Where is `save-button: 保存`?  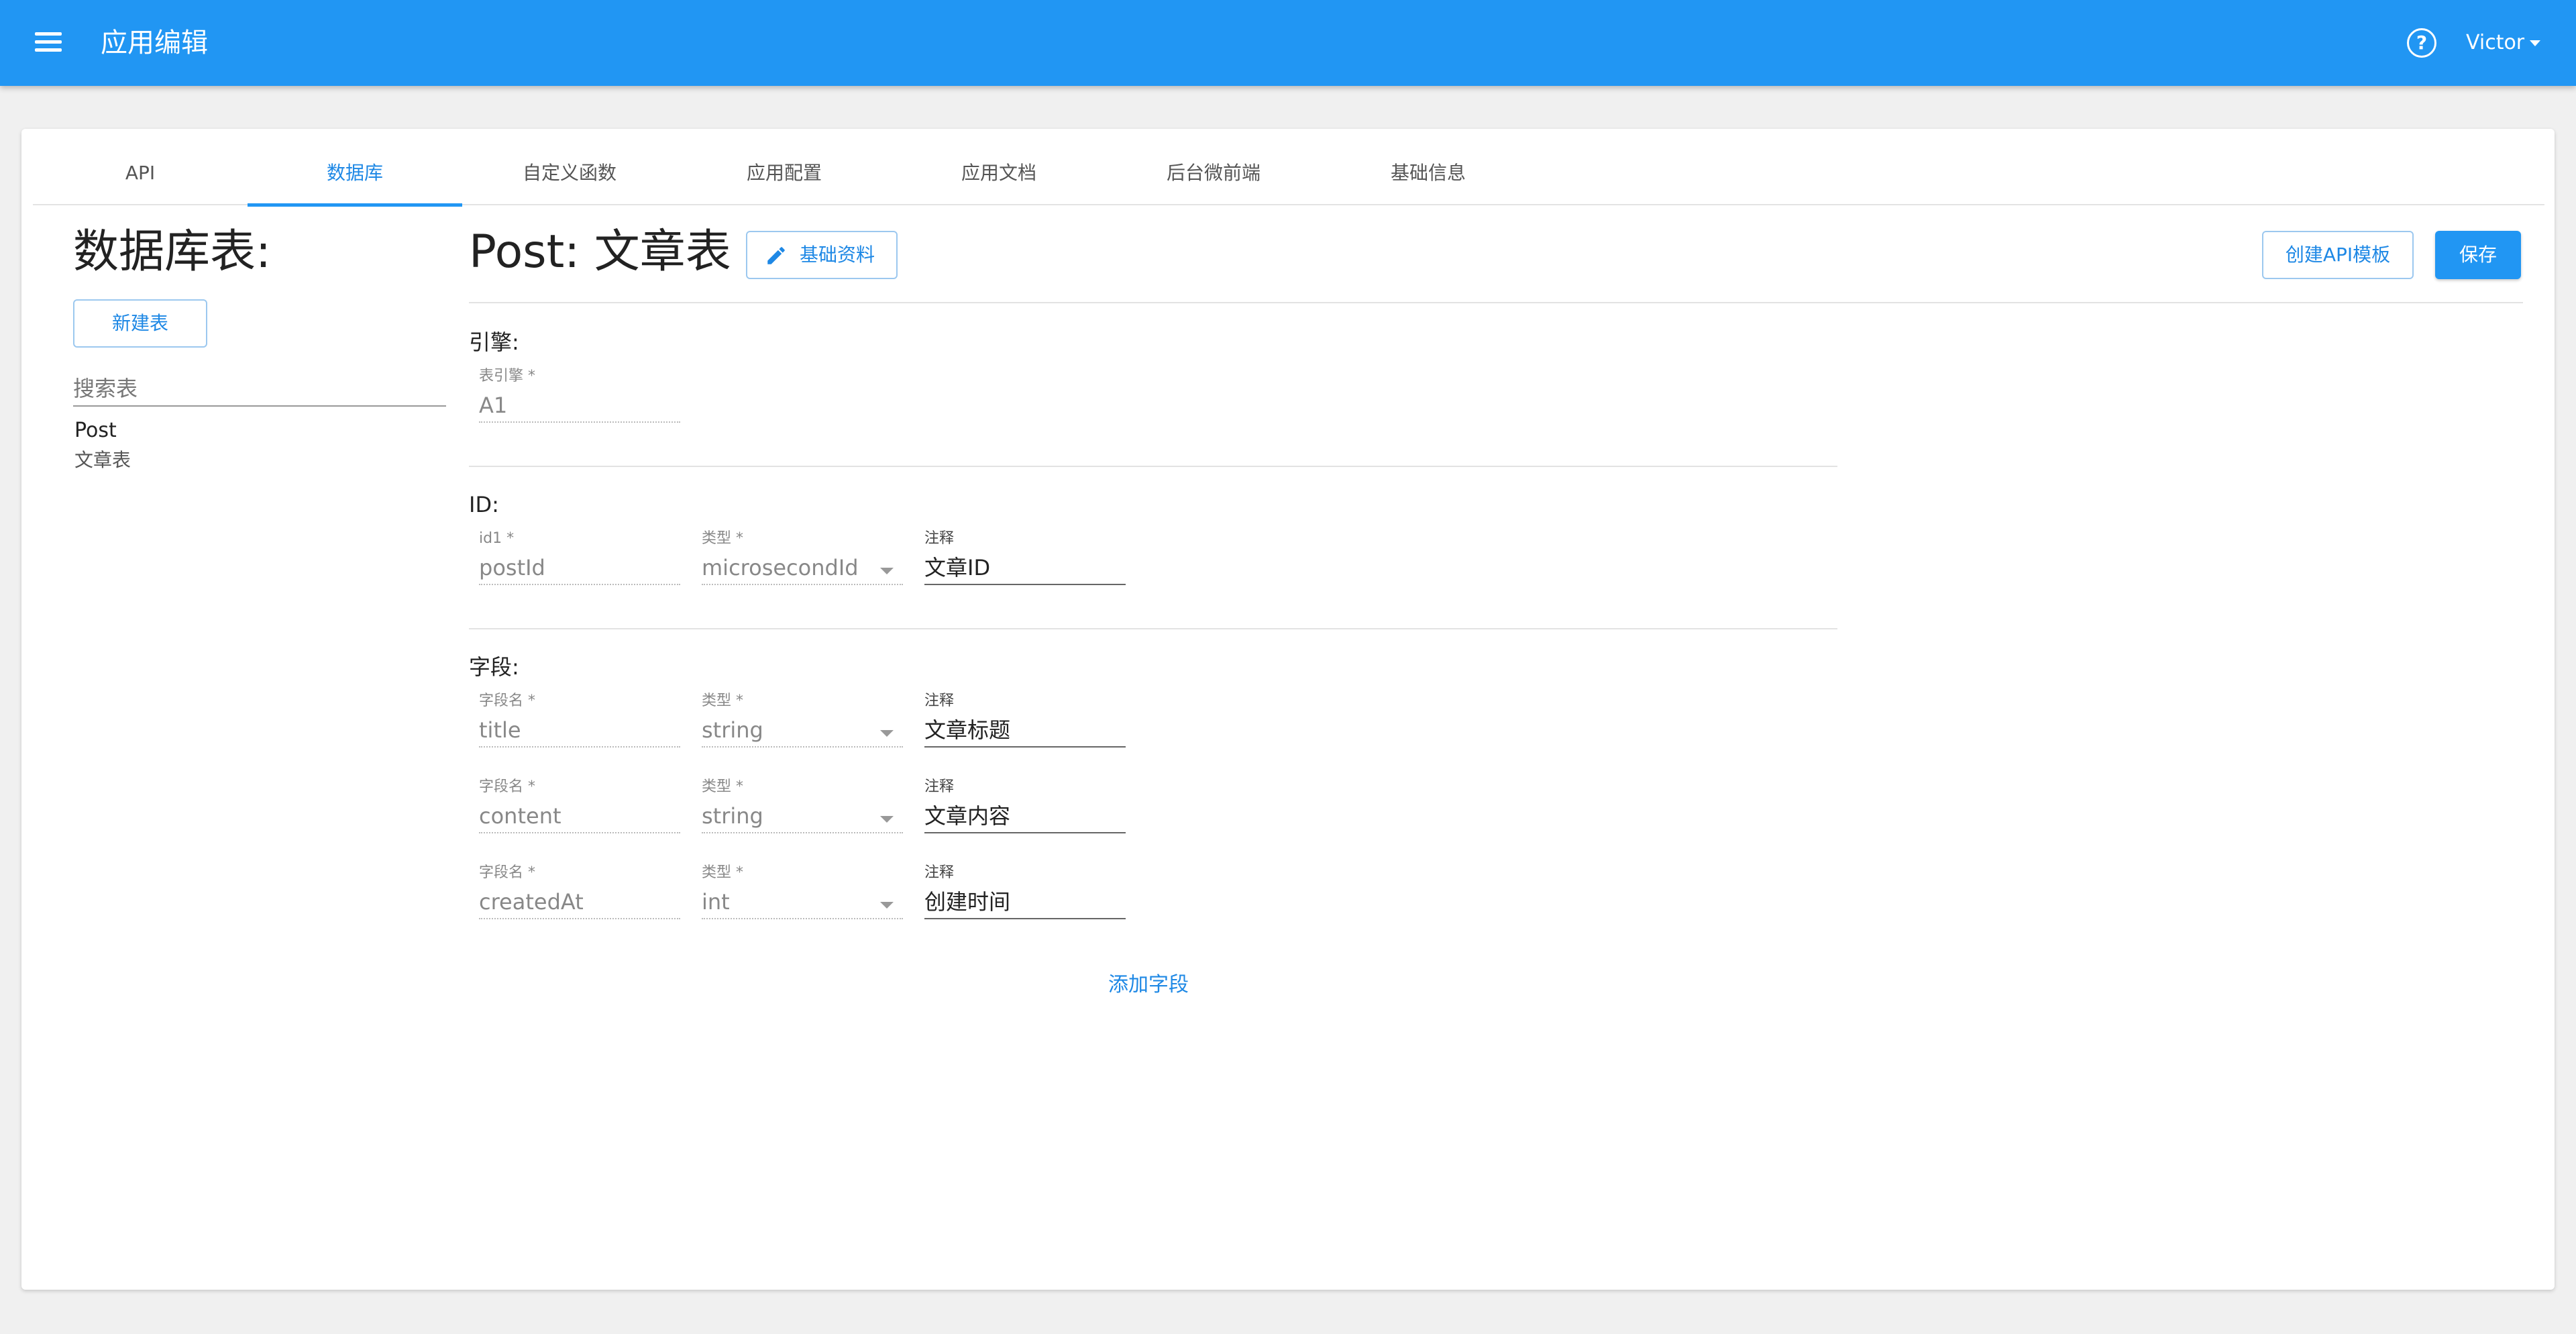 save-button: 保存 is located at coordinates (2478, 255).